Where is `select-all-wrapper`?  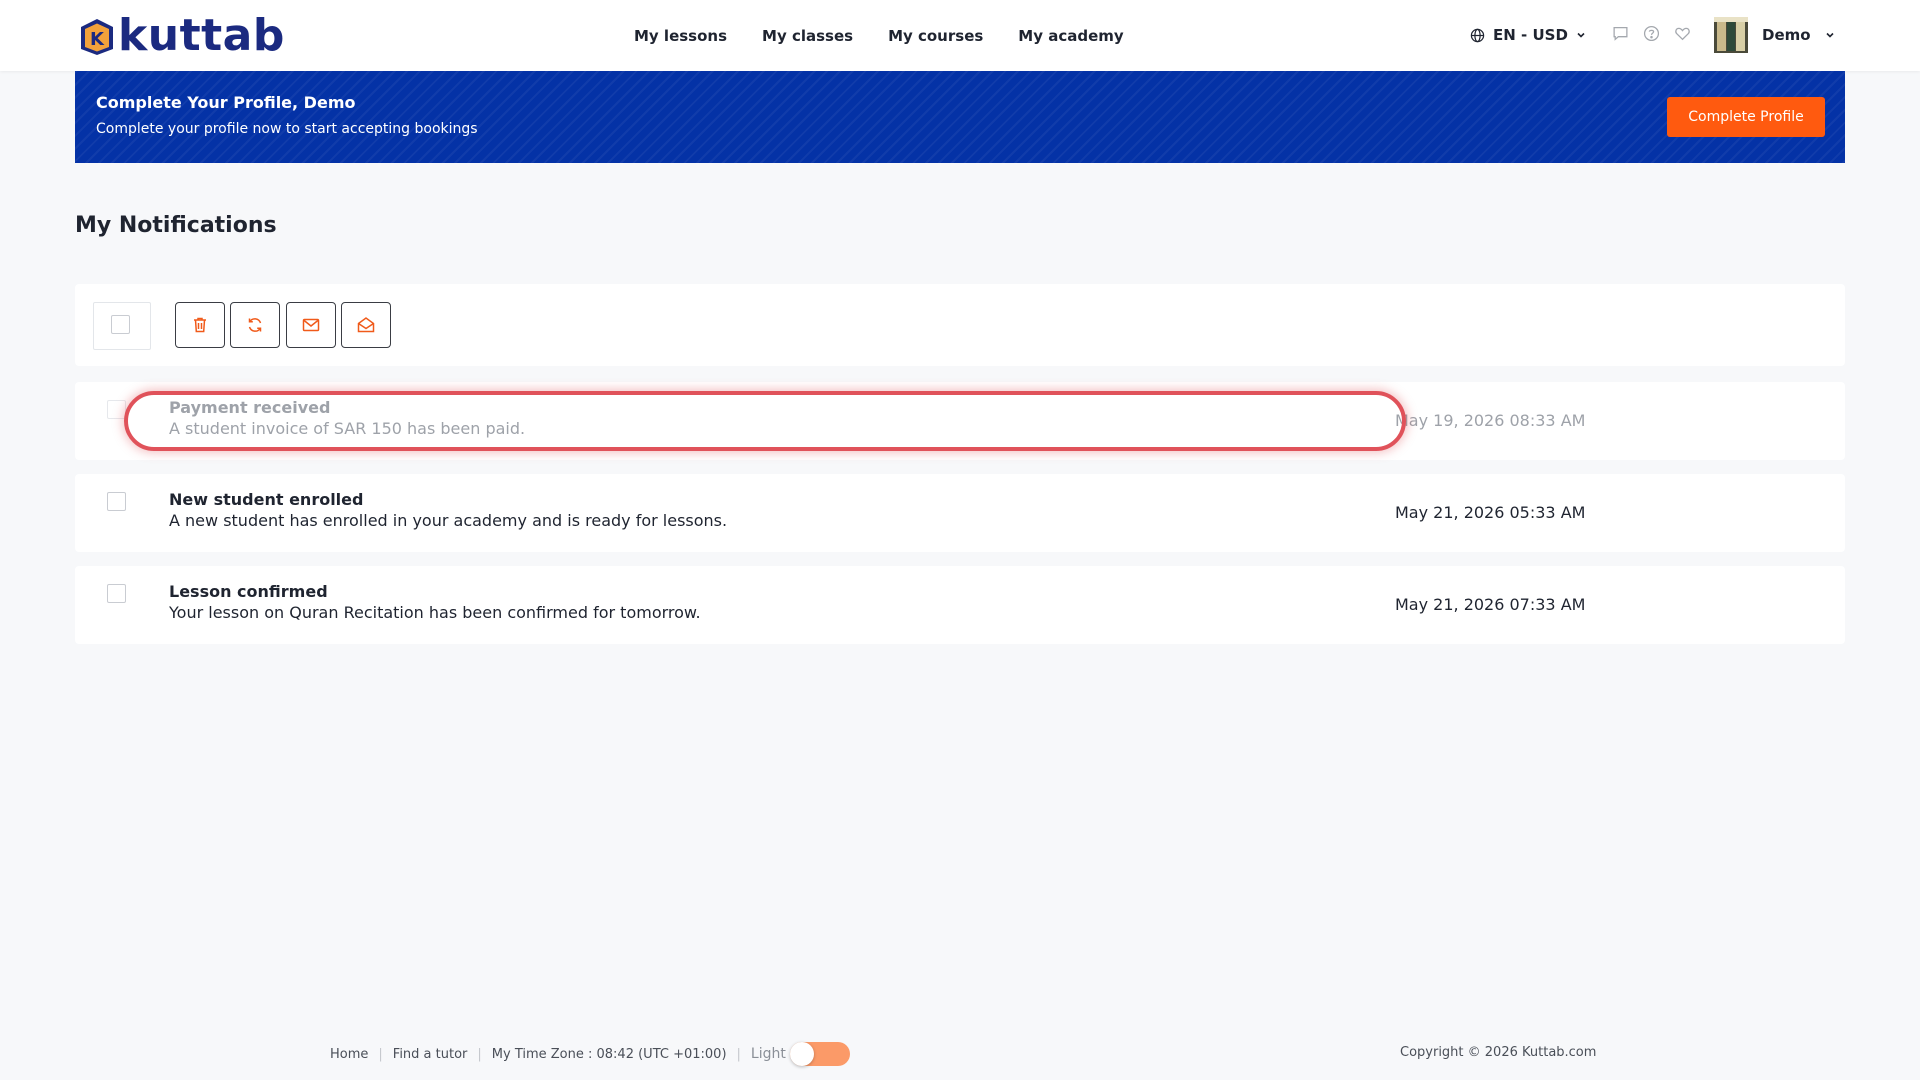 select-all-wrapper is located at coordinates (122, 326).